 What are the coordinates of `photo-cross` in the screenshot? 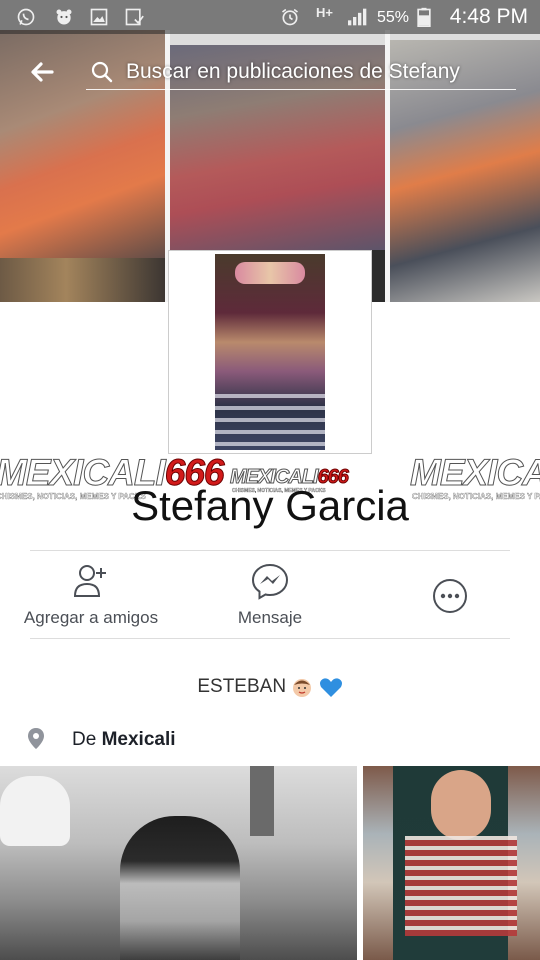 It's located at (262, 801).